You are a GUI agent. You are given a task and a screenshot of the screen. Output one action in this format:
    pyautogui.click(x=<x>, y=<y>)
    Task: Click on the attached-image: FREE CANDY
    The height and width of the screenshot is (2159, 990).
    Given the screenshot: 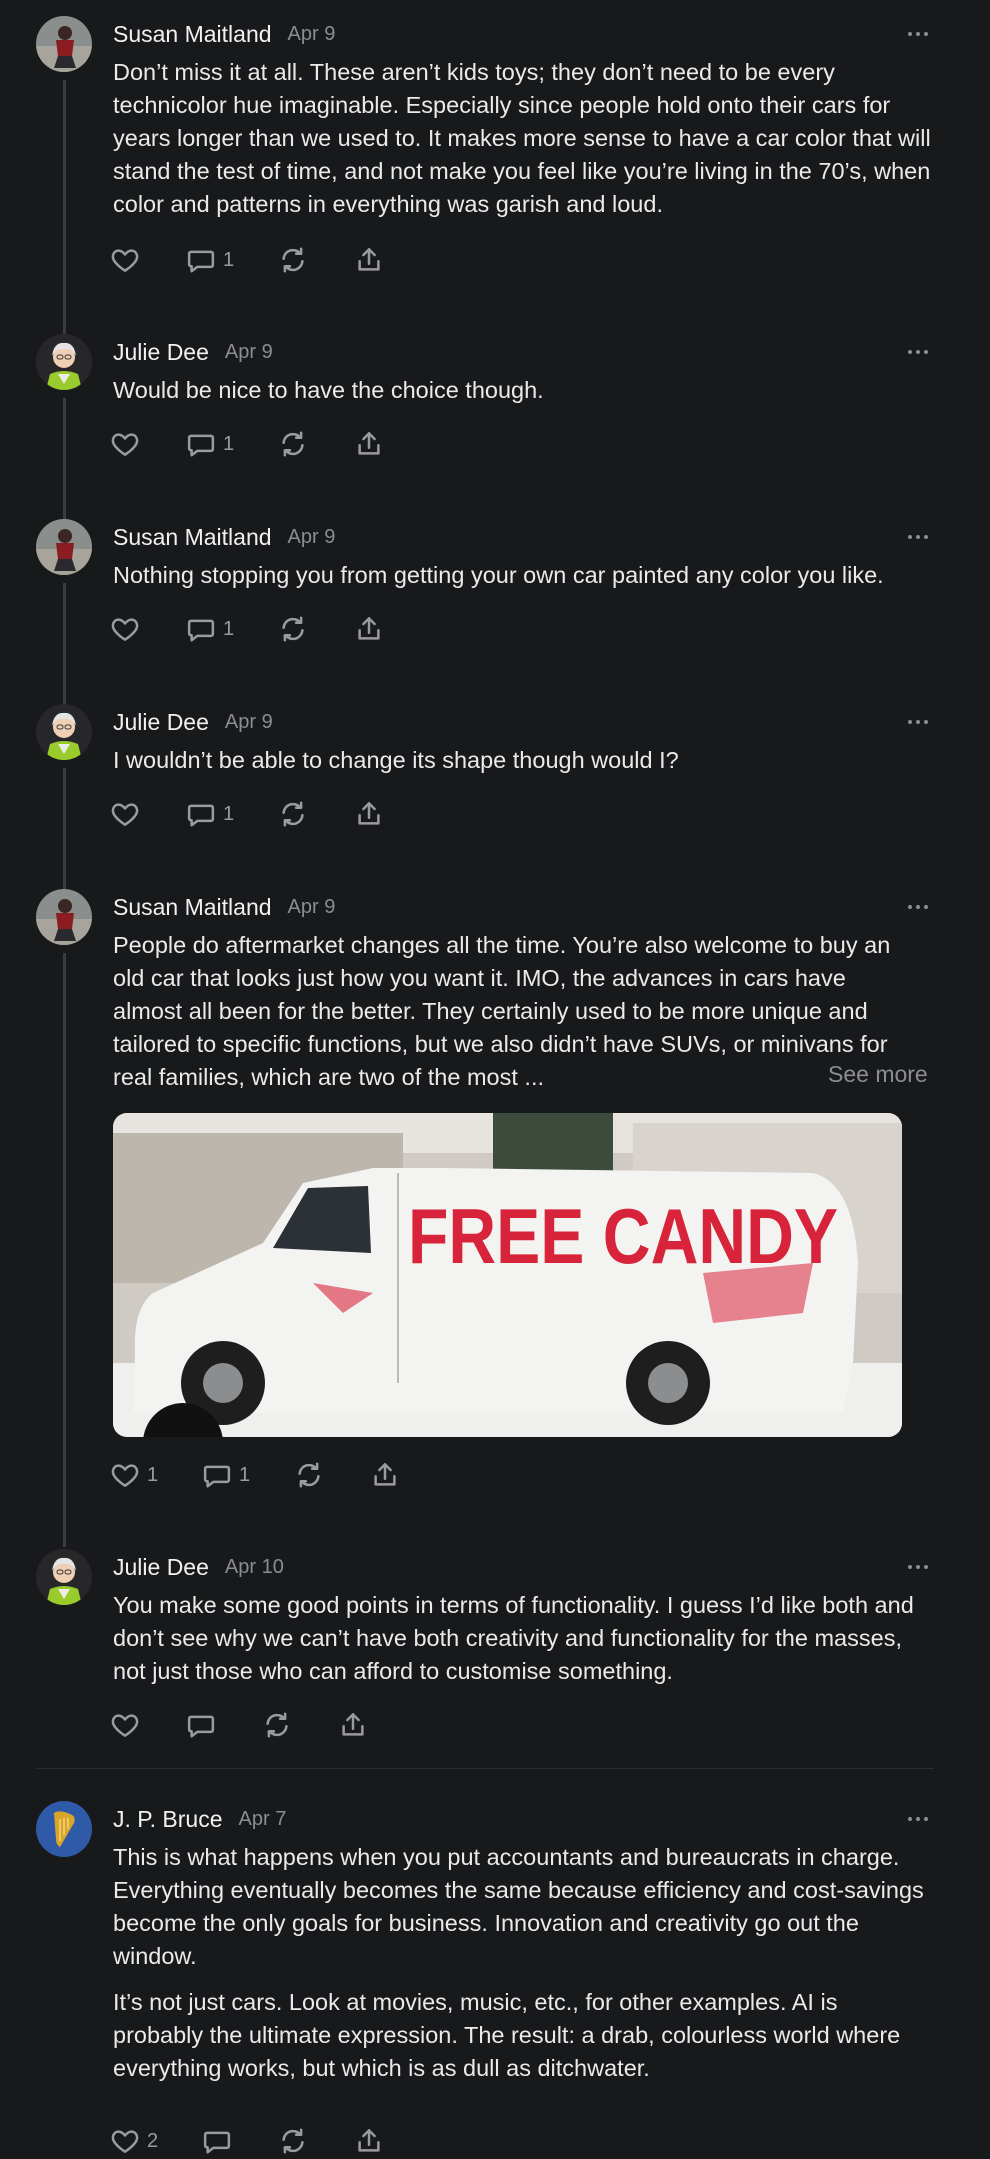 What is the action you would take?
    pyautogui.click(x=507, y=1275)
    